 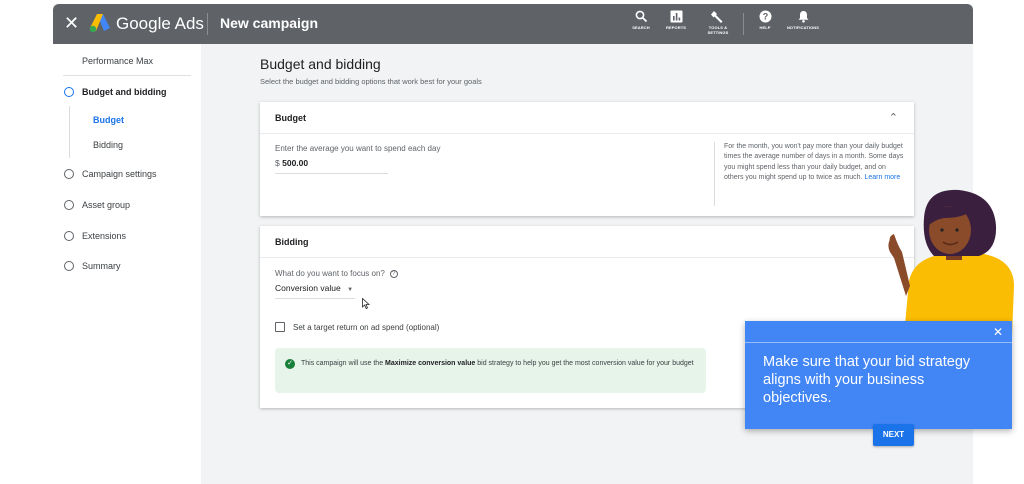 What do you see at coordinates (330, 273) in the screenshot?
I see `focus-question-text: What do you want to focus on?` at bounding box center [330, 273].